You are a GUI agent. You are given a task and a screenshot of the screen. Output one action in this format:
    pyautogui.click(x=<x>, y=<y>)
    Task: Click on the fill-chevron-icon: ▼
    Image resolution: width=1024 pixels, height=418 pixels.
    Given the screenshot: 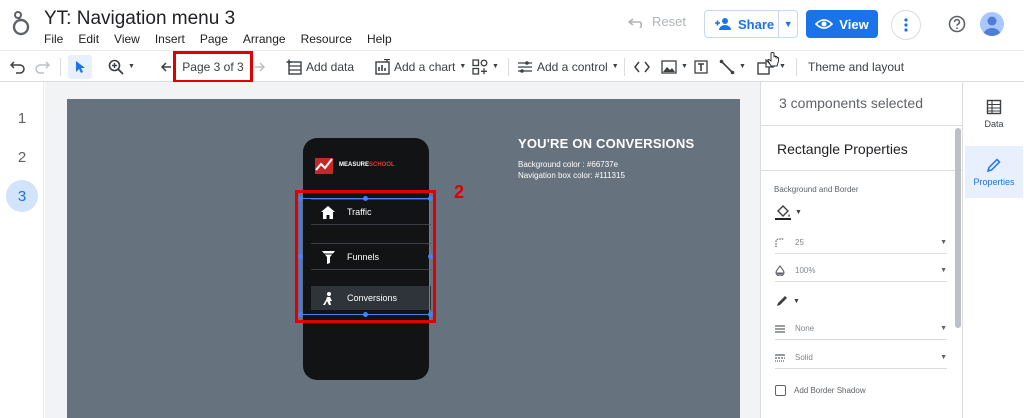 What is the action you would take?
    pyautogui.click(x=798, y=212)
    